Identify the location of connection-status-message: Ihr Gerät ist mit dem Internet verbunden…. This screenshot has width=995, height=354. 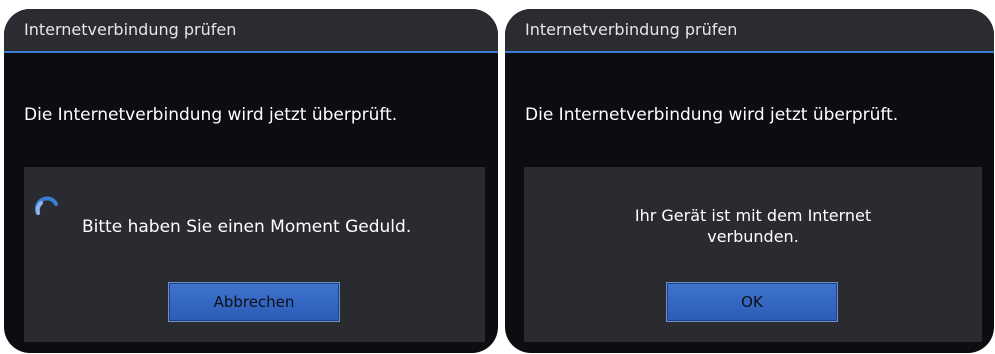
(753, 226).